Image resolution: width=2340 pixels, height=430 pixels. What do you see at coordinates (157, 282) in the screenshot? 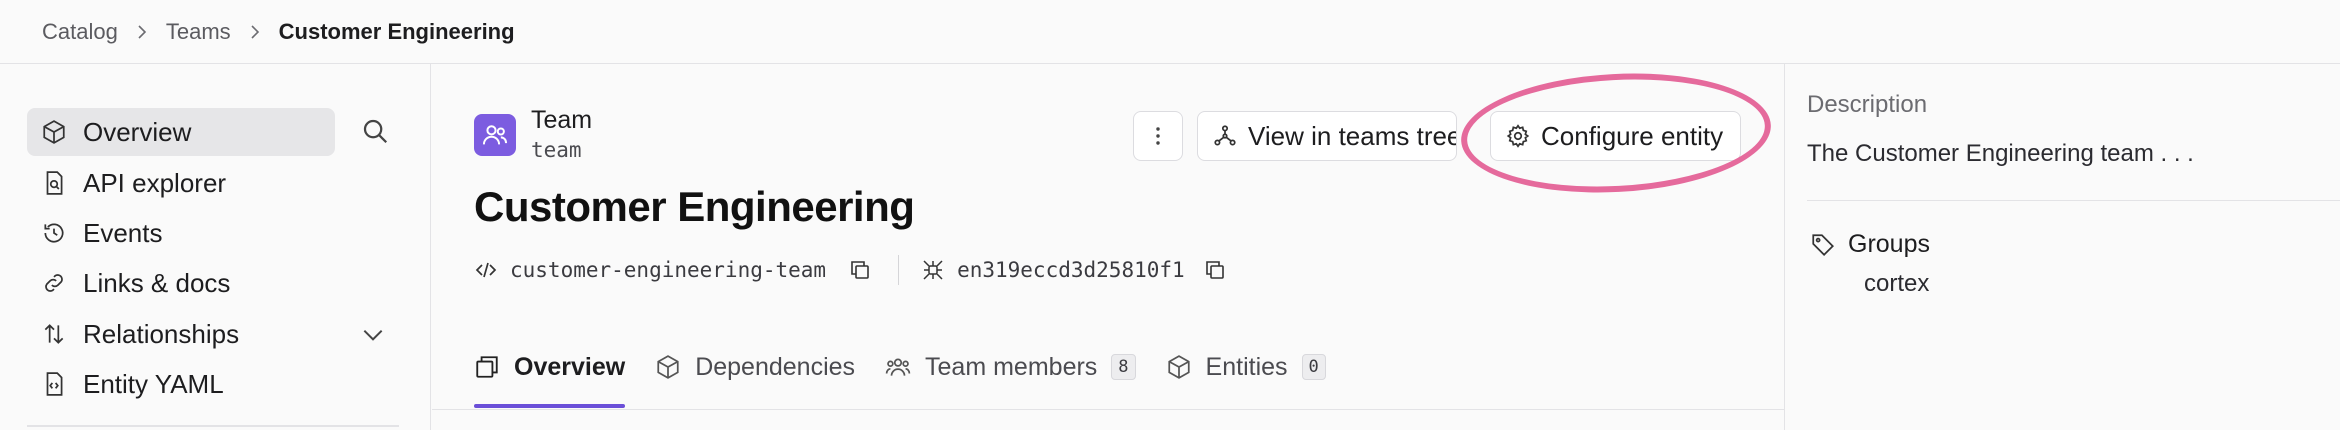
I see `sidebar-item-label: Links & docs` at bounding box center [157, 282].